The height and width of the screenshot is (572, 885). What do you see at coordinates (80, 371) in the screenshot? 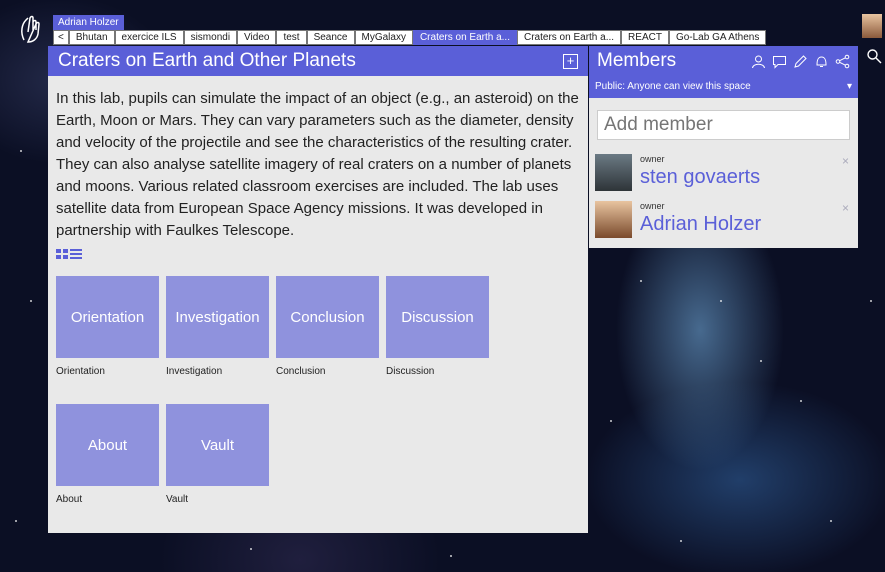
I see `phase-label: Orientation` at bounding box center [80, 371].